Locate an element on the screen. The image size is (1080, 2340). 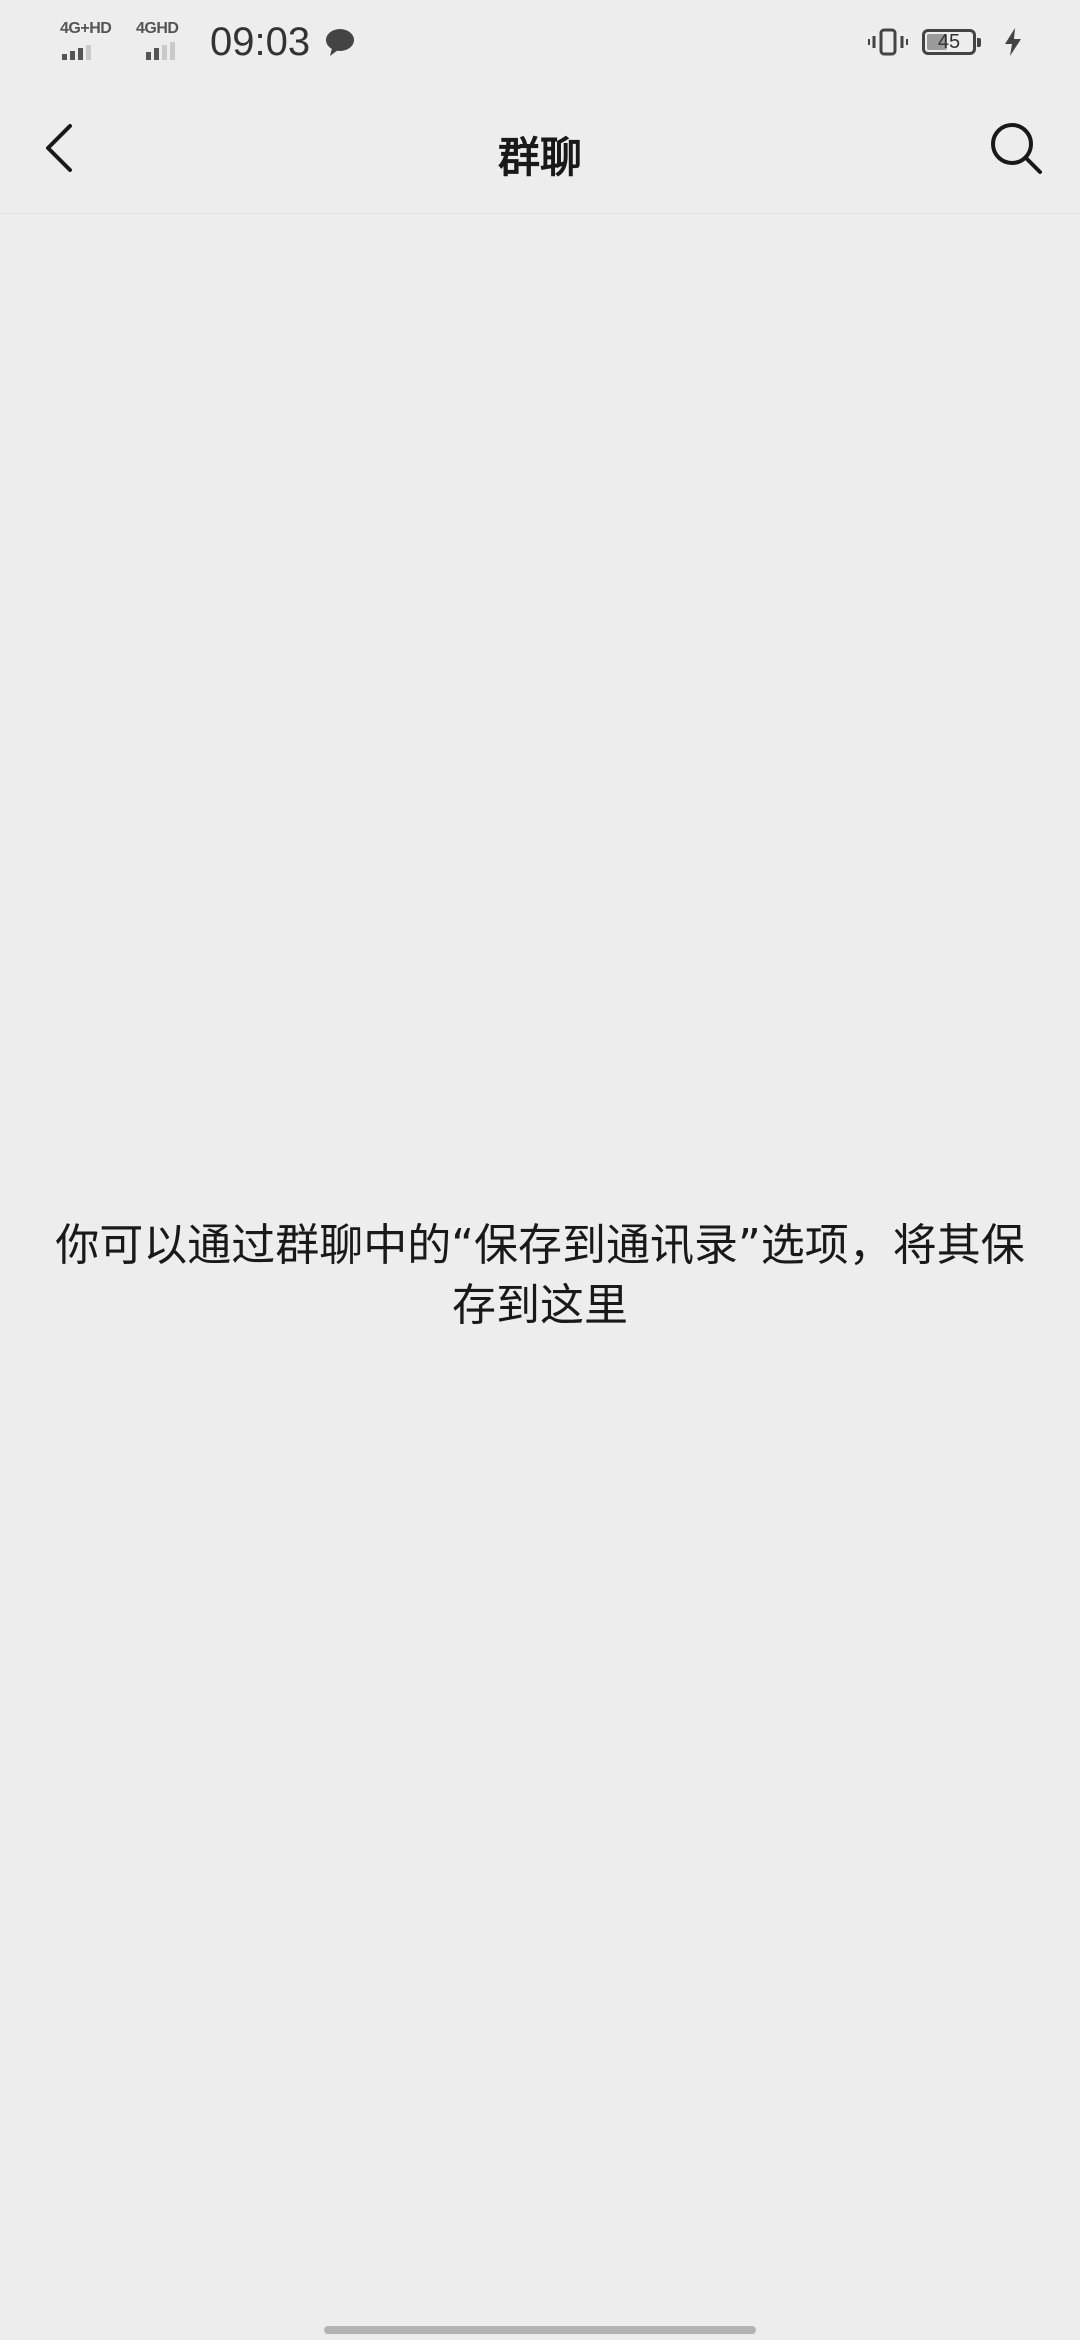
status-bar: 4G+HD 4GHD 09:03 45 is located at coordinates (540, 42).